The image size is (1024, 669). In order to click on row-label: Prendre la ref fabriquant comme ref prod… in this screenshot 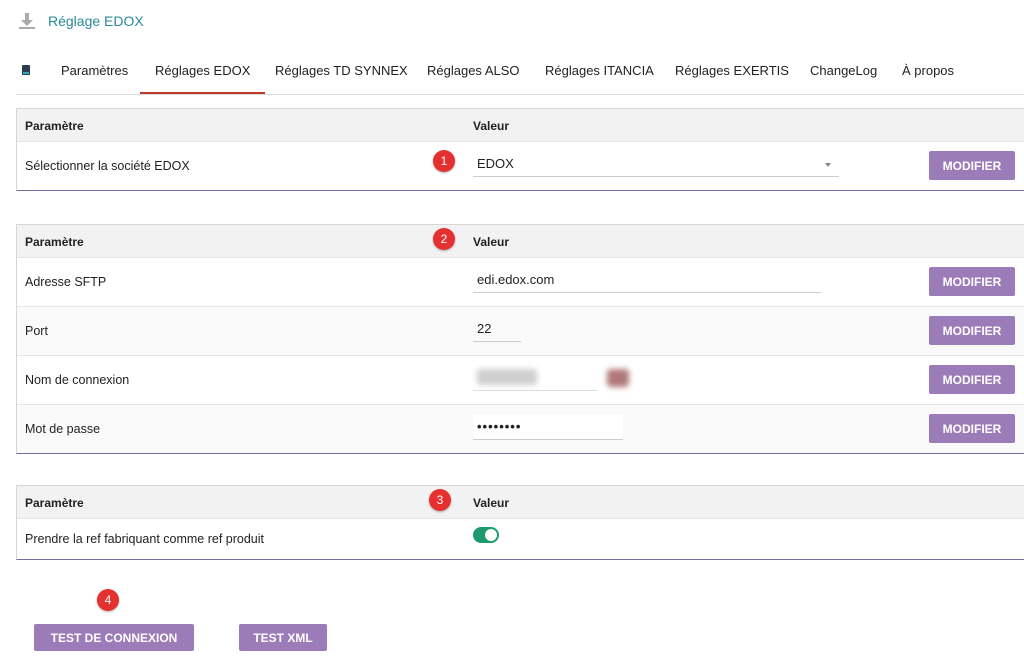, I will do `click(145, 539)`.